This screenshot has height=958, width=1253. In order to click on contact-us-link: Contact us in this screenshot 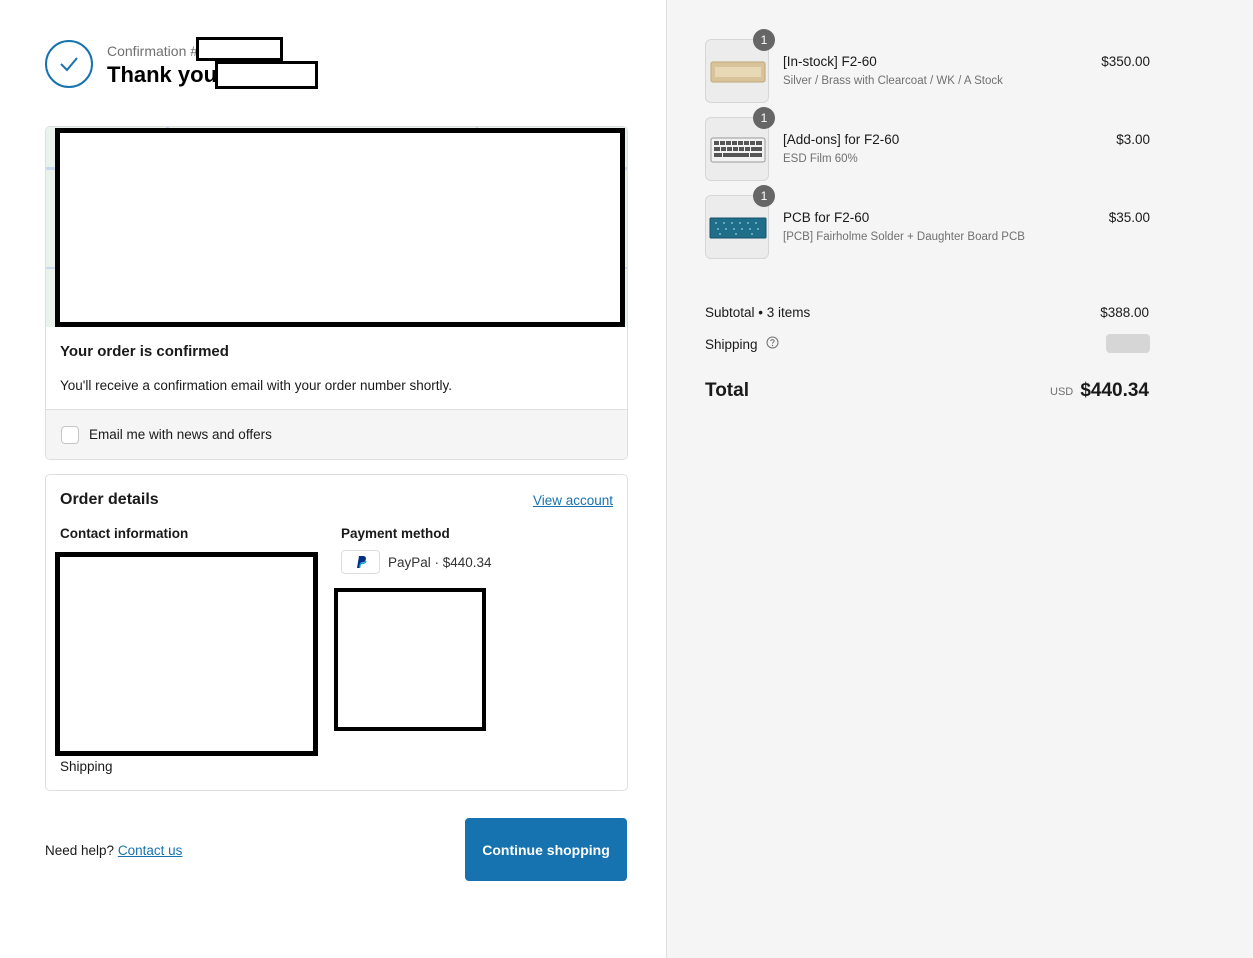, I will do `click(150, 850)`.